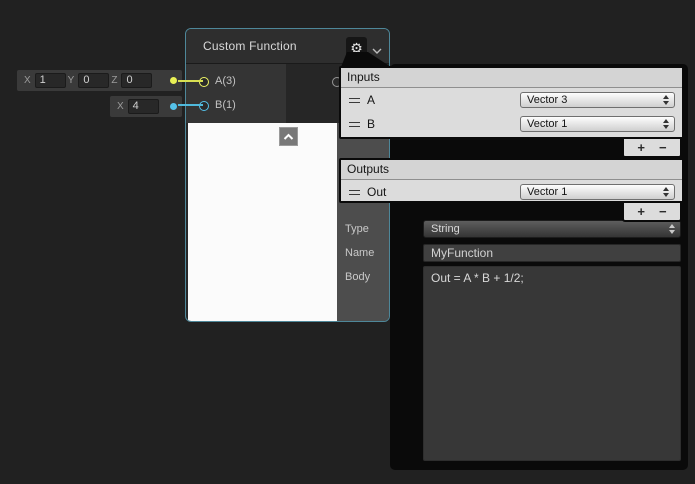 This screenshot has height=484, width=695. I want to click on body-textarea: Out = A * B + 1/2;, so click(552, 363).